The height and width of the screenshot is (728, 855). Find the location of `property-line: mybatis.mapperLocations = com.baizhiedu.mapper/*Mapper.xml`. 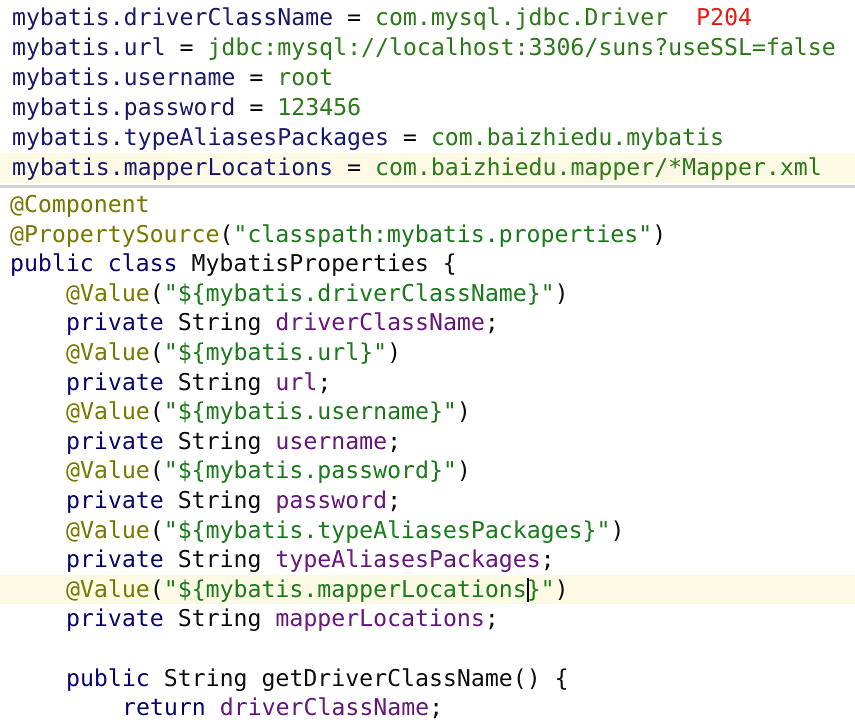

property-line: mybatis.mapperLocations = com.baizhiedu.mapper/*Mapper.xml is located at coordinates (417, 168).